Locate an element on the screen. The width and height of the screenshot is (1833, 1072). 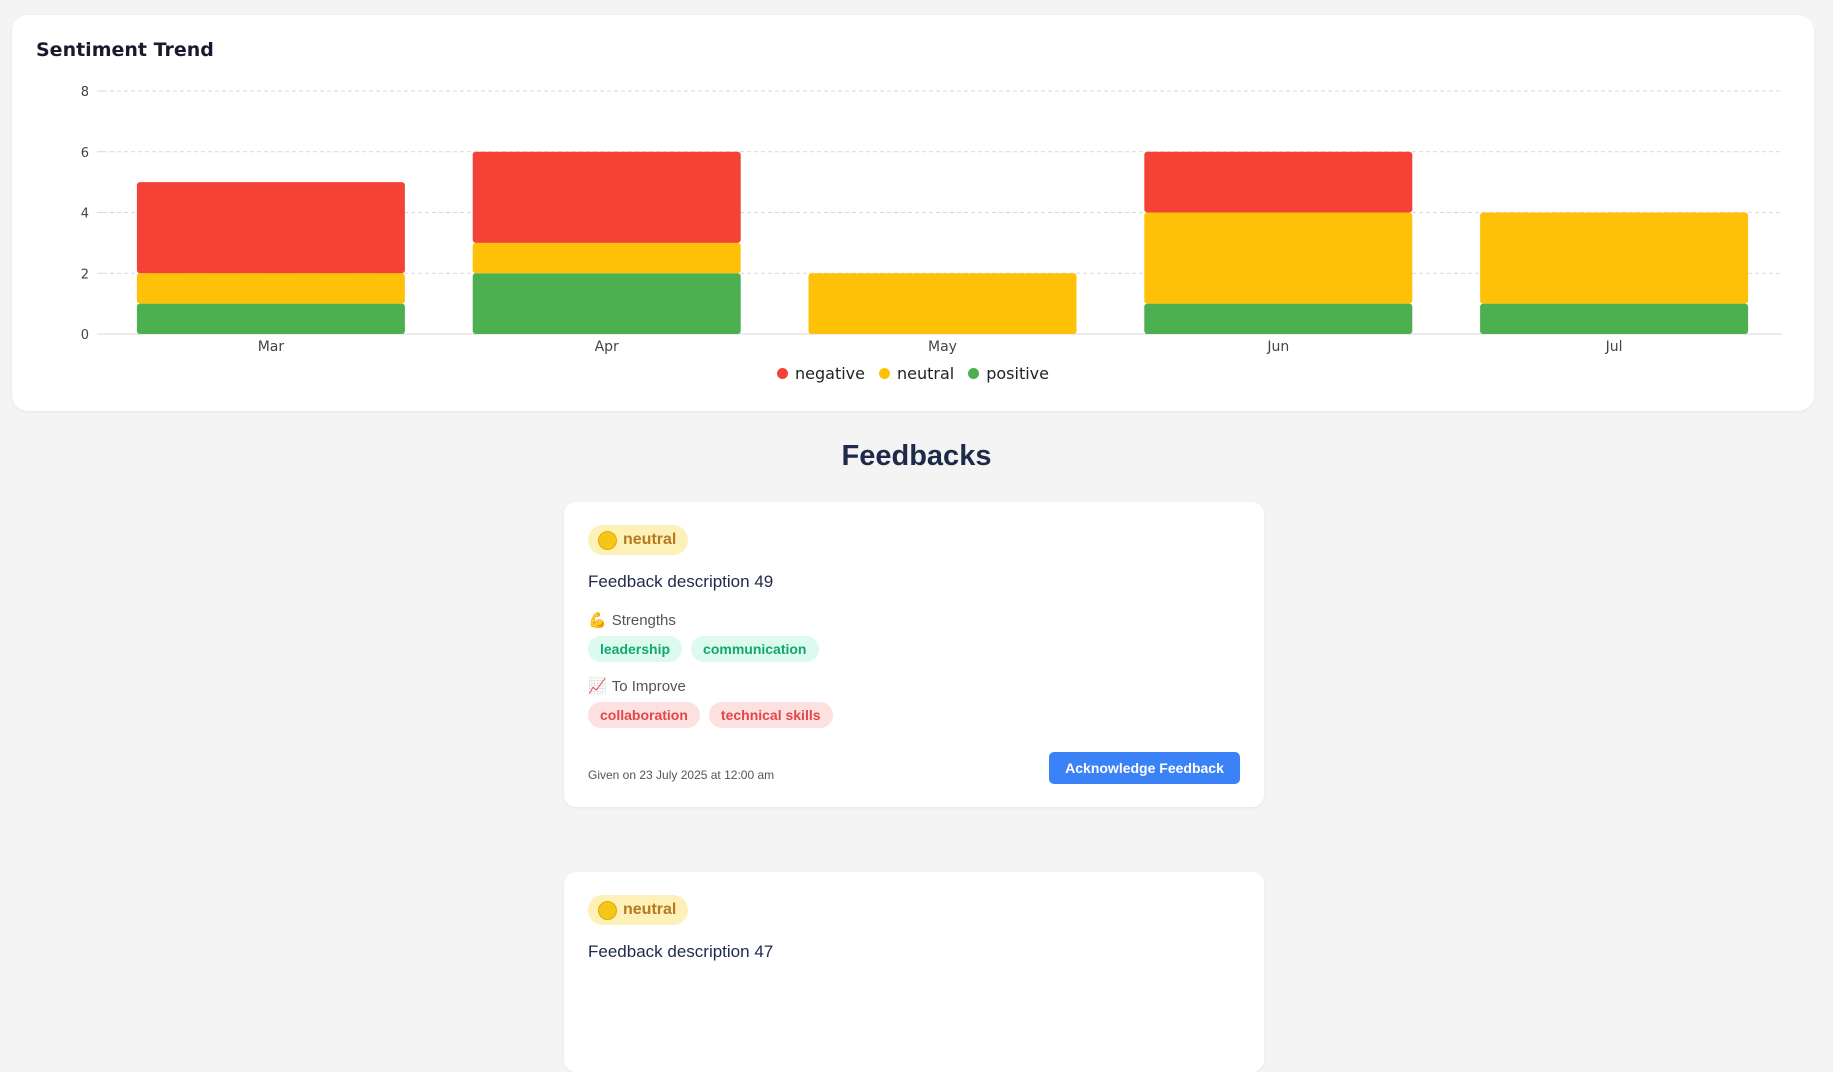
legend-dot-negative is located at coordinates (782, 373).